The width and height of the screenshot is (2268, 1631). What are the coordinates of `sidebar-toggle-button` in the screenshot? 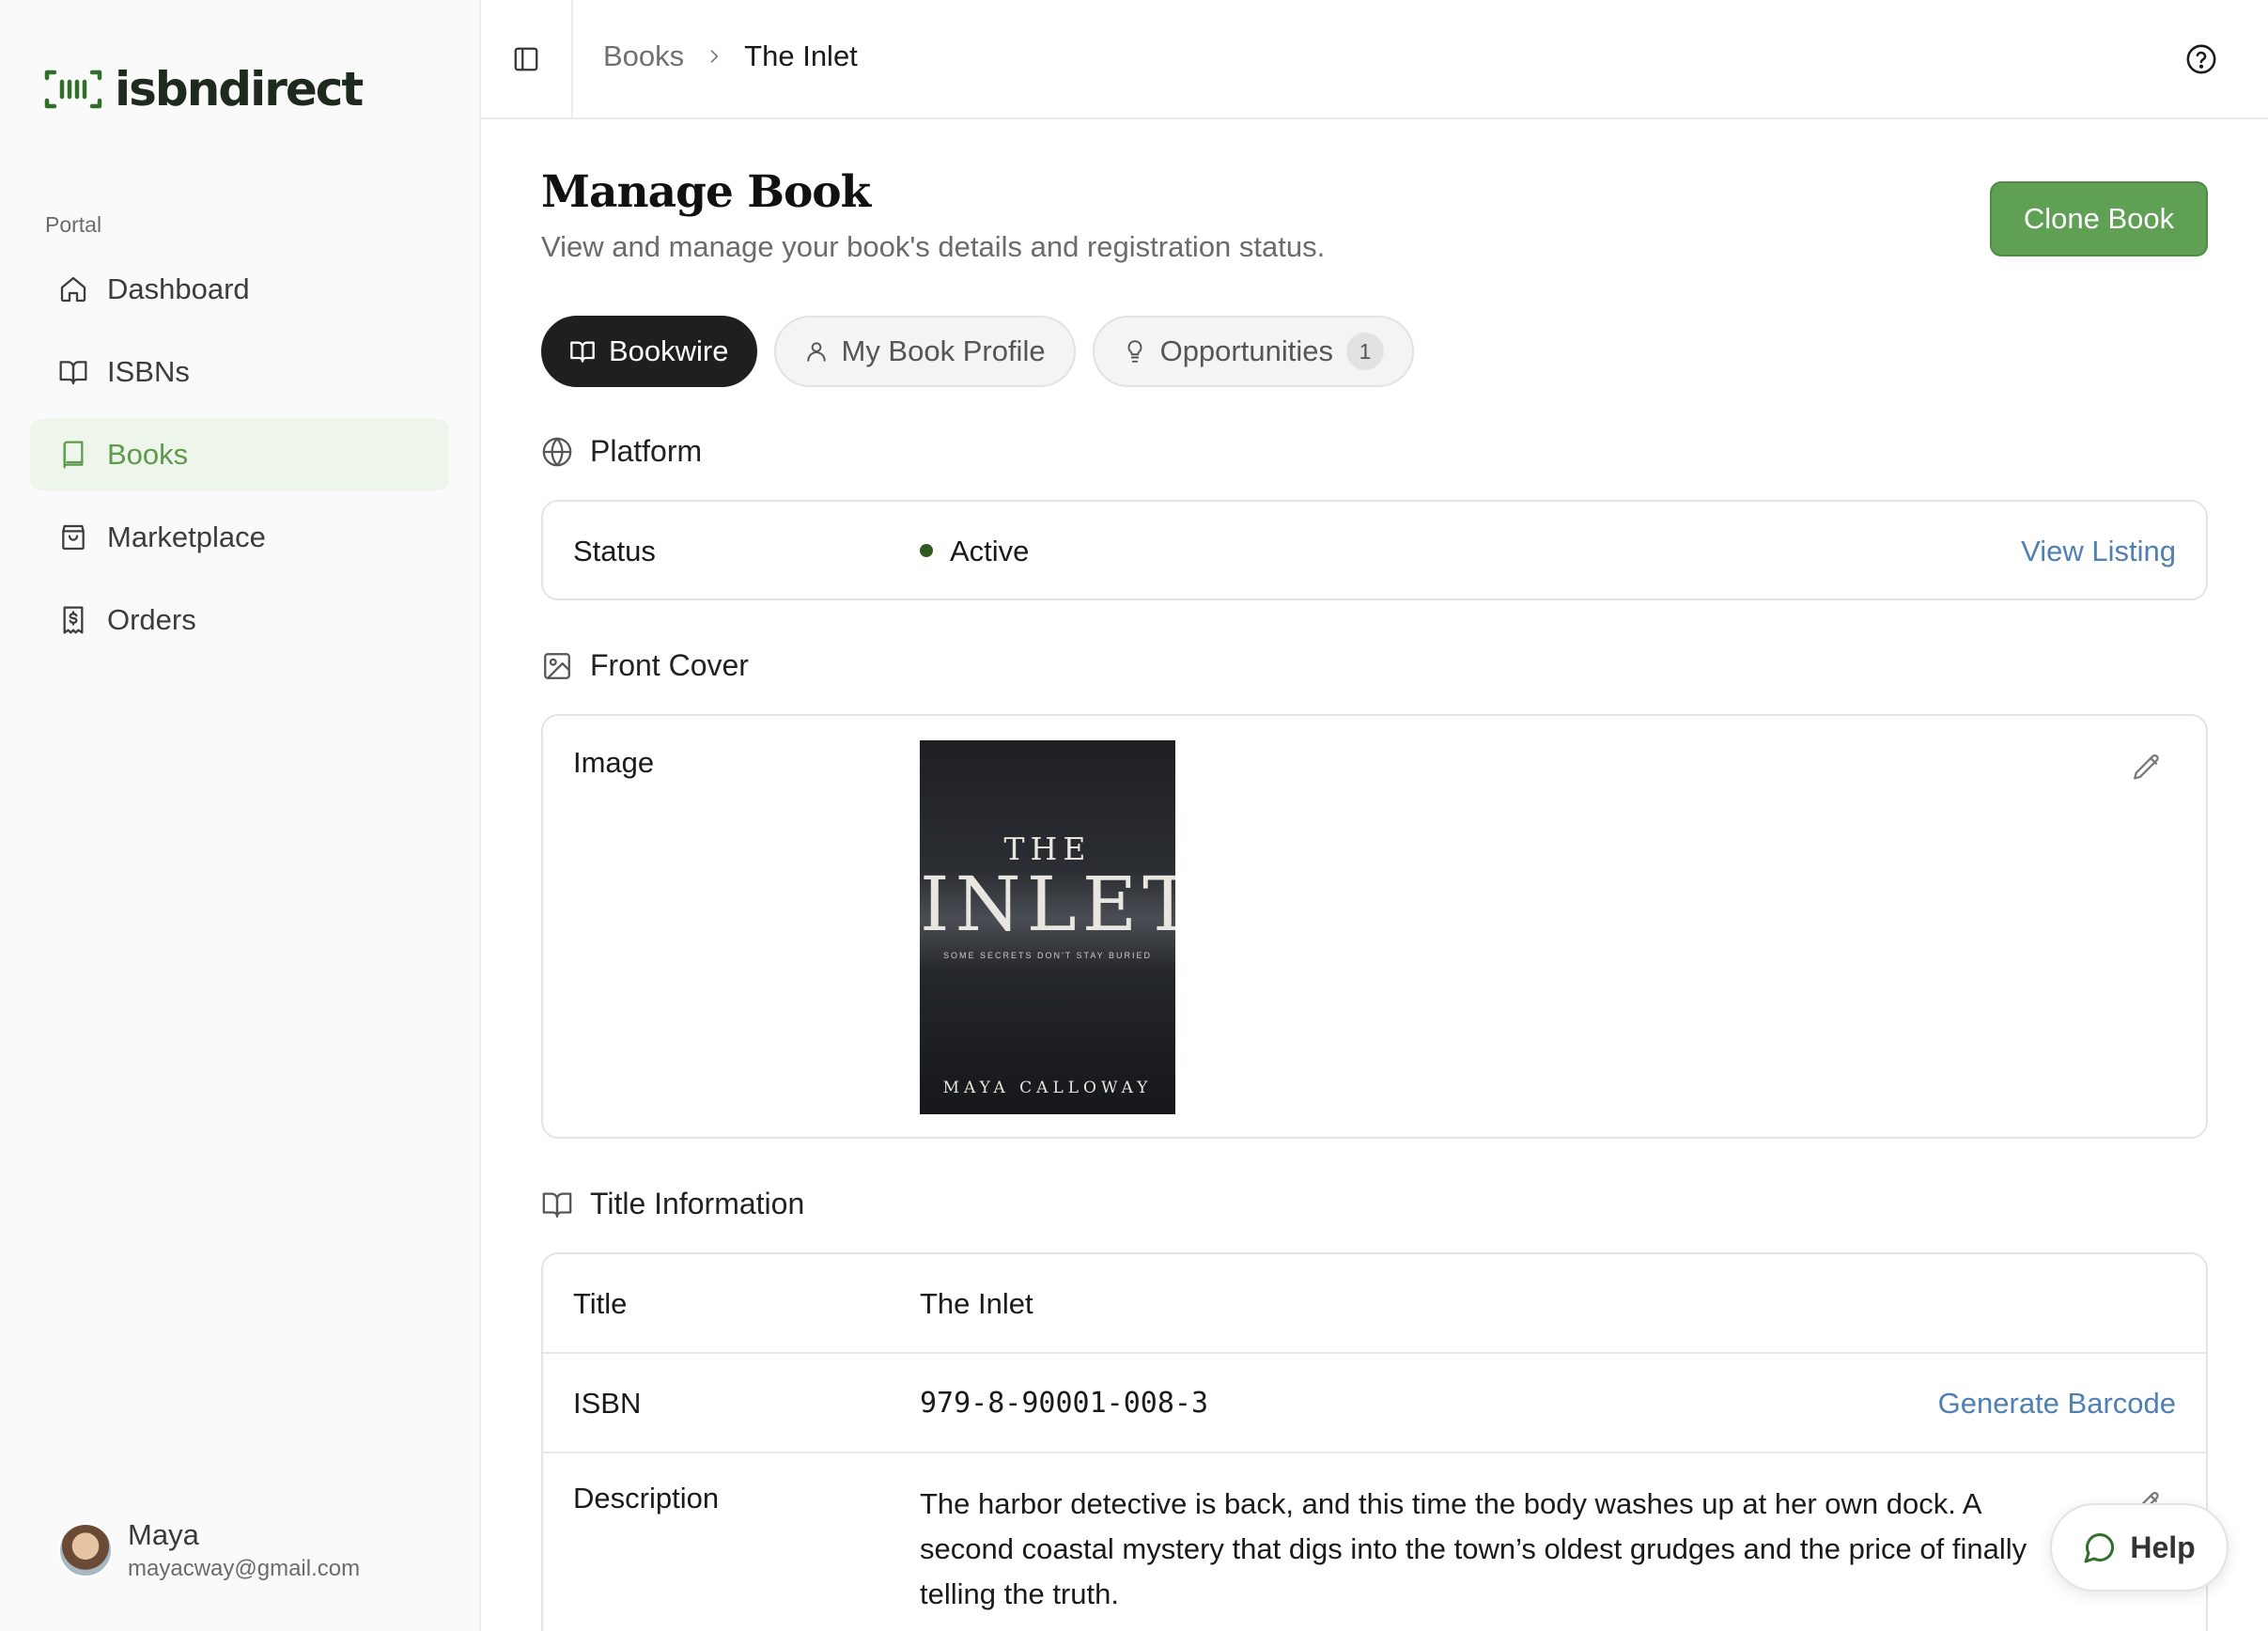 It's located at (527, 58).